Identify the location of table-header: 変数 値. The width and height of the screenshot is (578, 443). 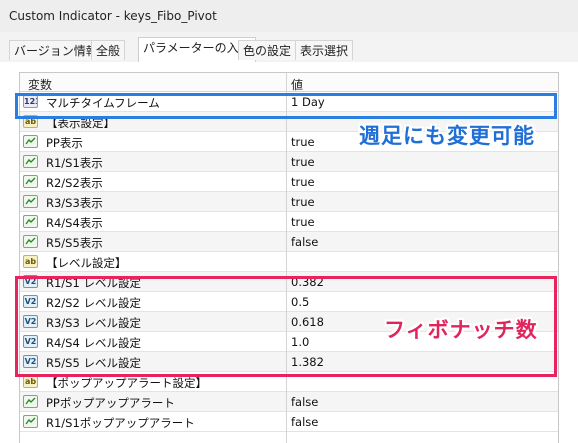
(289, 82).